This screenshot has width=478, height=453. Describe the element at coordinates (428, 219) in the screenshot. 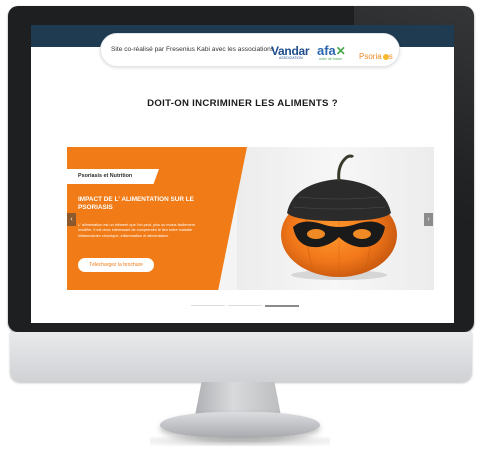

I see `chevron-right-icon: ›` at that location.